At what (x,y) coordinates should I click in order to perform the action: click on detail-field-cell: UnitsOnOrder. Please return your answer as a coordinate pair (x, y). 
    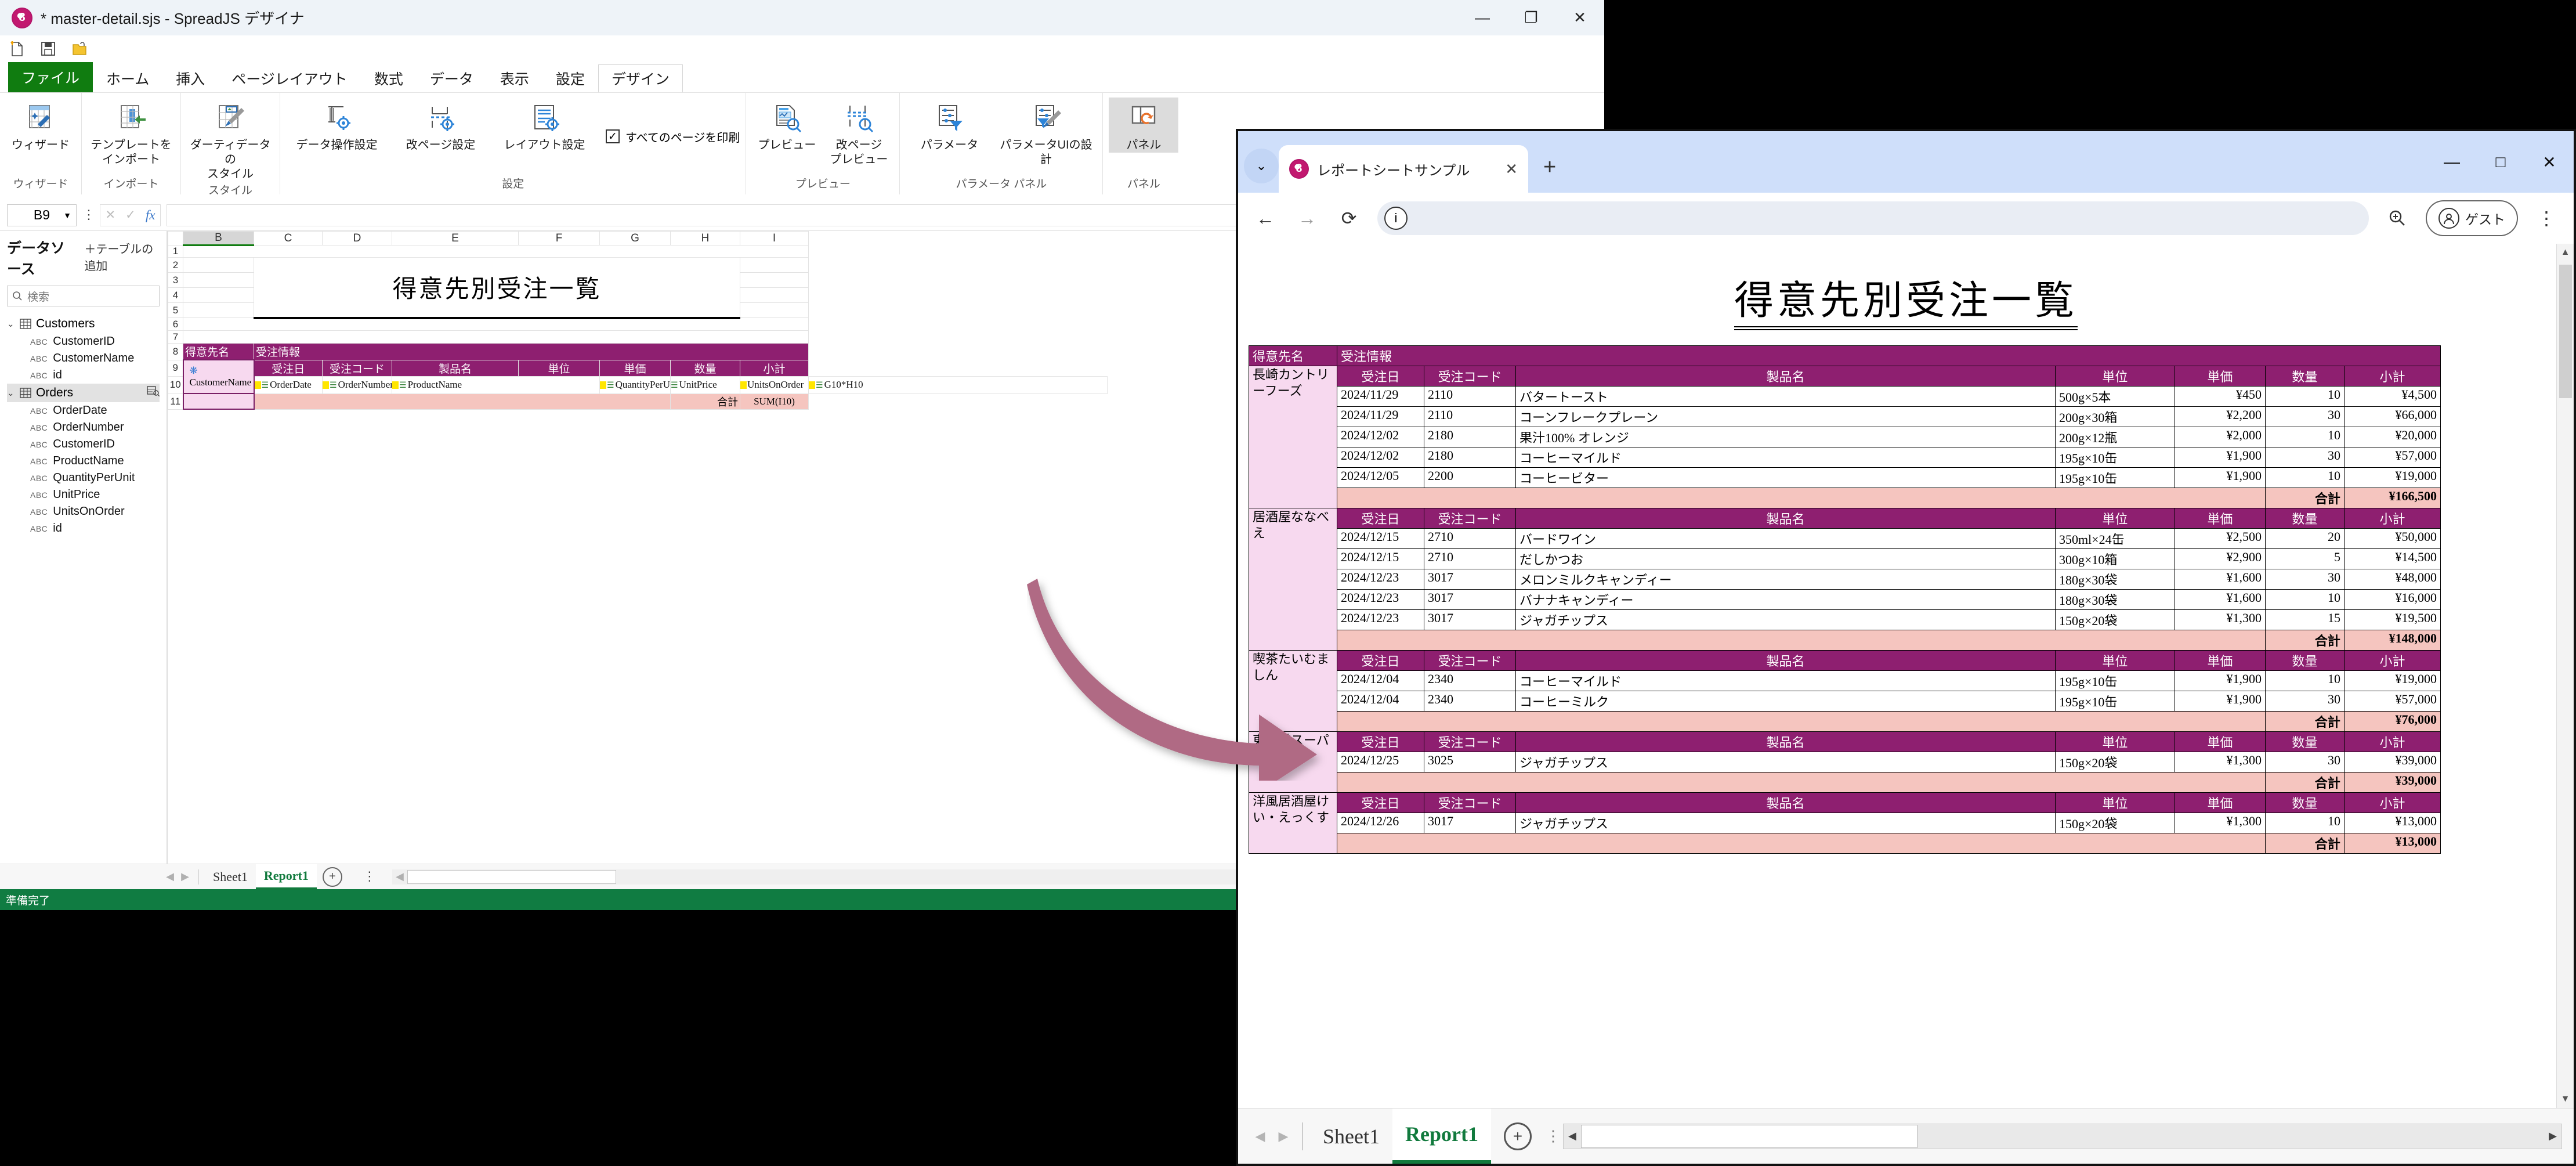
    Looking at the image, I should click on (774, 385).